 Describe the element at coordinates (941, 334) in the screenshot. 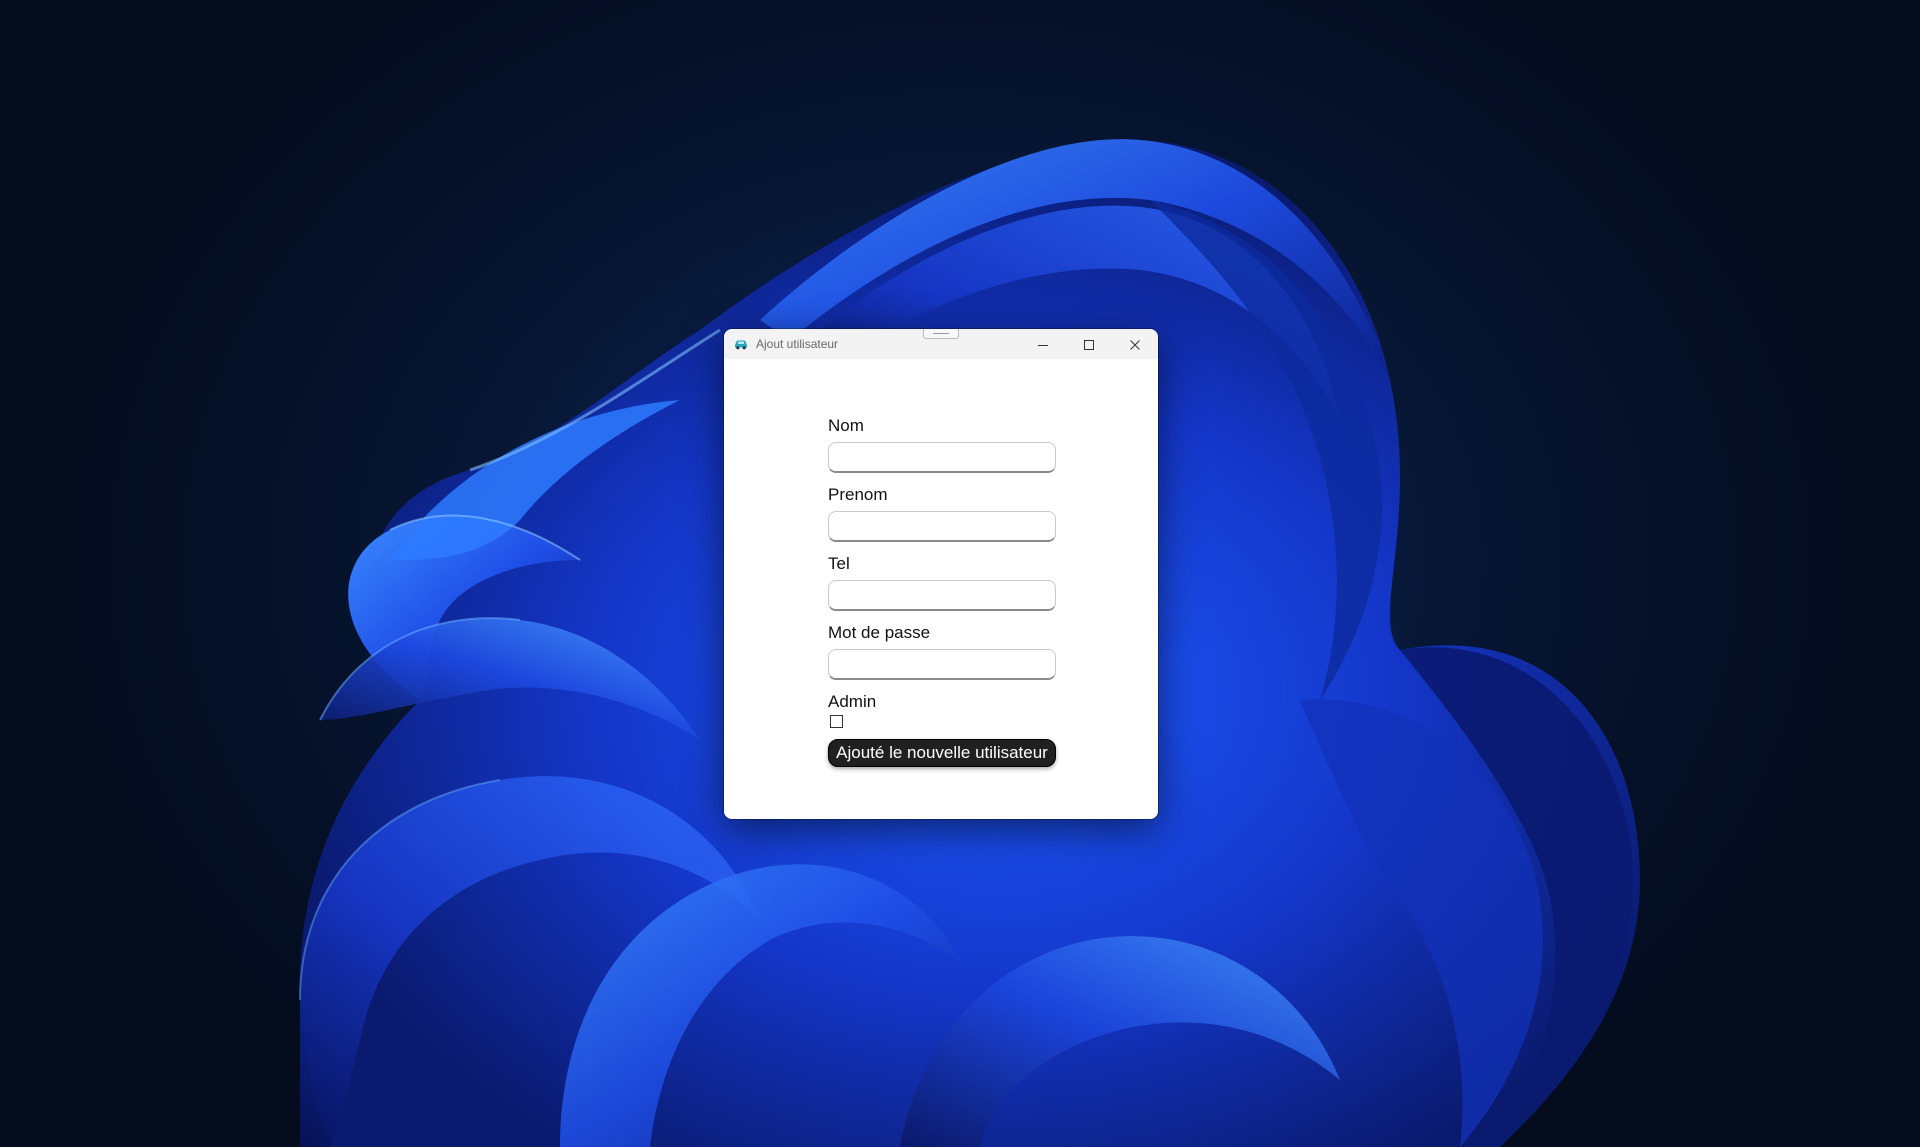

I see `drag-handle` at that location.